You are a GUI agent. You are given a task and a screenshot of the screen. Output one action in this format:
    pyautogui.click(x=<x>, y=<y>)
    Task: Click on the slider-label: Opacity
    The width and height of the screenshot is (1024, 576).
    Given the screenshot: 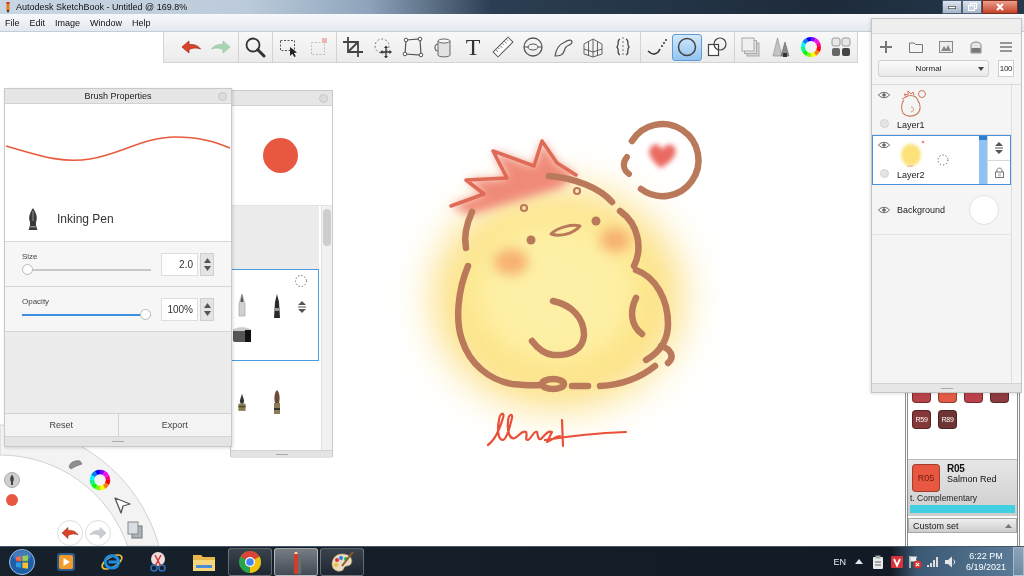 What is the action you would take?
    pyautogui.click(x=36, y=301)
    